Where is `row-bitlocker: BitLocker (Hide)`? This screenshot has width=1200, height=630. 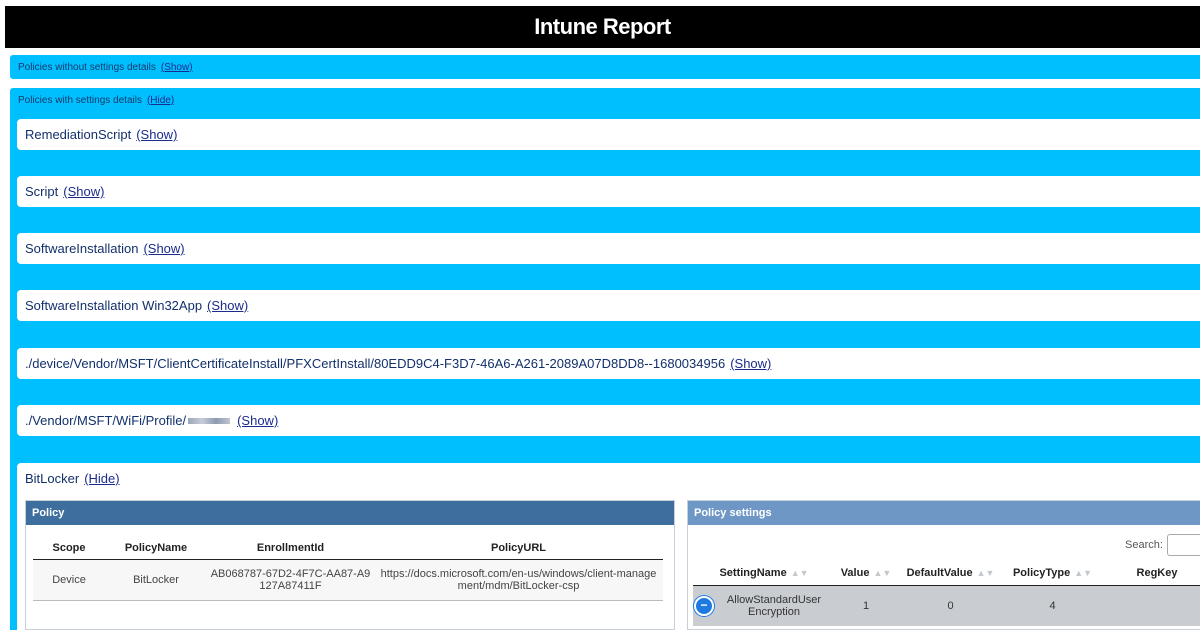 row-bitlocker: BitLocker (Hide) is located at coordinates (608, 478).